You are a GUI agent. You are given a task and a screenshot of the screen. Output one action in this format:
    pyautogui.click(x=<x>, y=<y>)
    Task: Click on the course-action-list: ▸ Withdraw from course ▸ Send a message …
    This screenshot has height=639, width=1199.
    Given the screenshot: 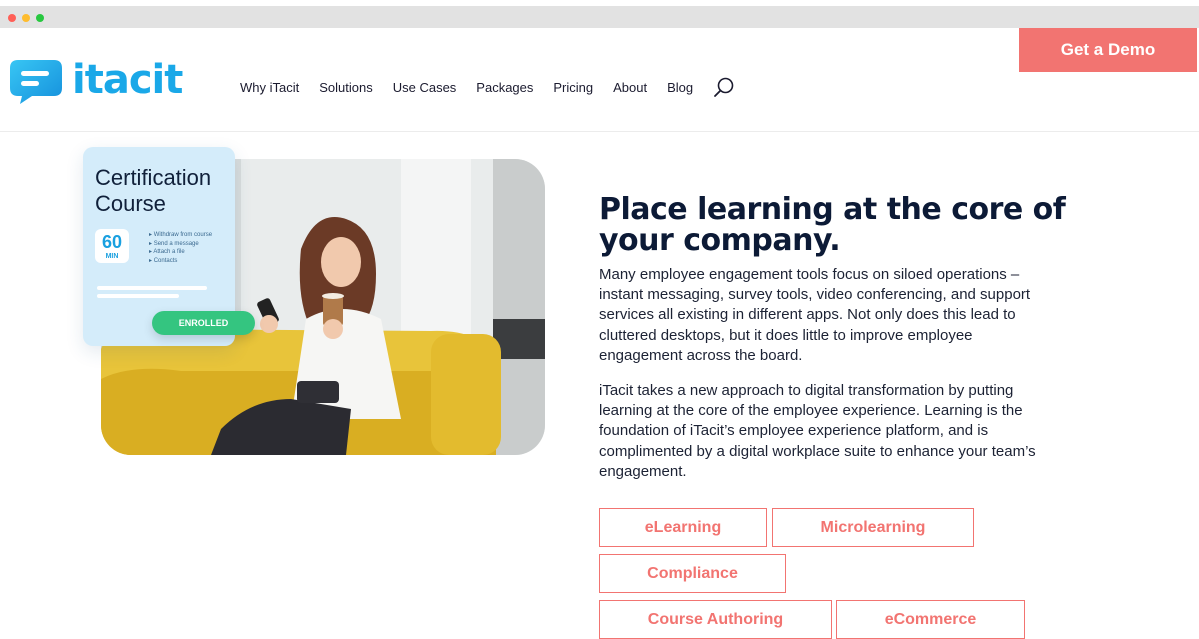 What is the action you would take?
    pyautogui.click(x=180, y=248)
    